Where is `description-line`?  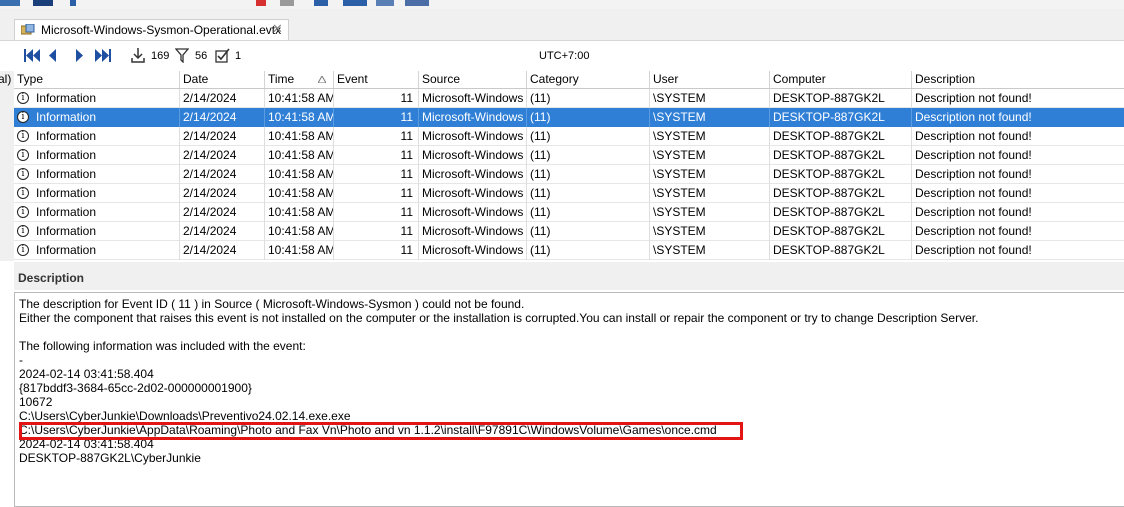
description-line is located at coordinates (498, 332).